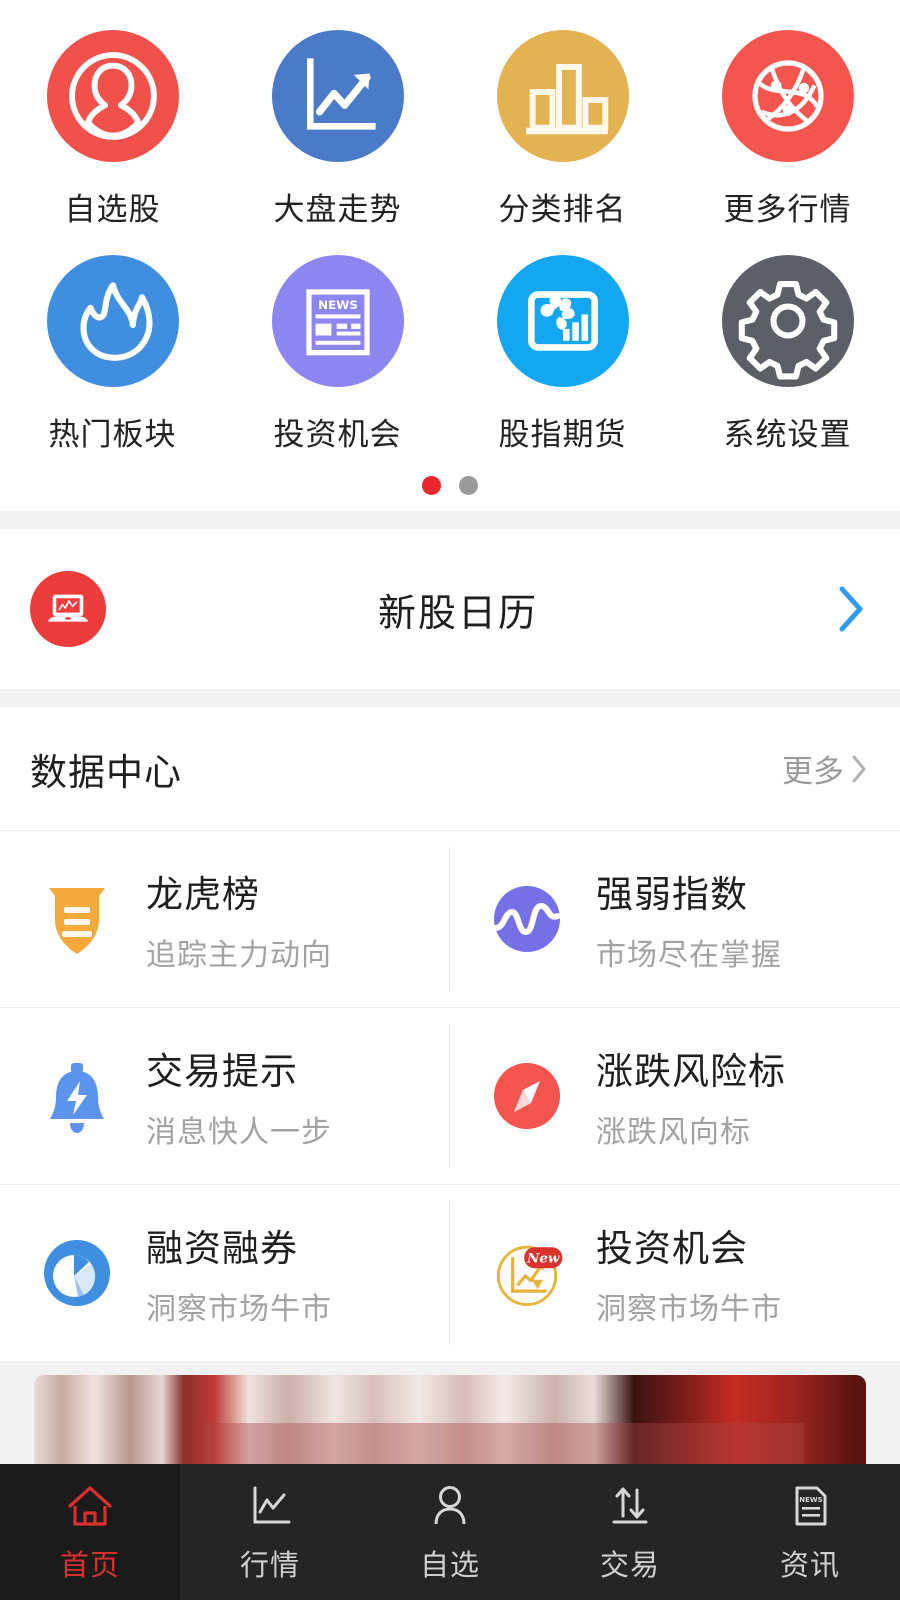 This screenshot has height=1600, width=900. What do you see at coordinates (787, 434) in the screenshot?
I see `quick-entry-label: 系统设置` at bounding box center [787, 434].